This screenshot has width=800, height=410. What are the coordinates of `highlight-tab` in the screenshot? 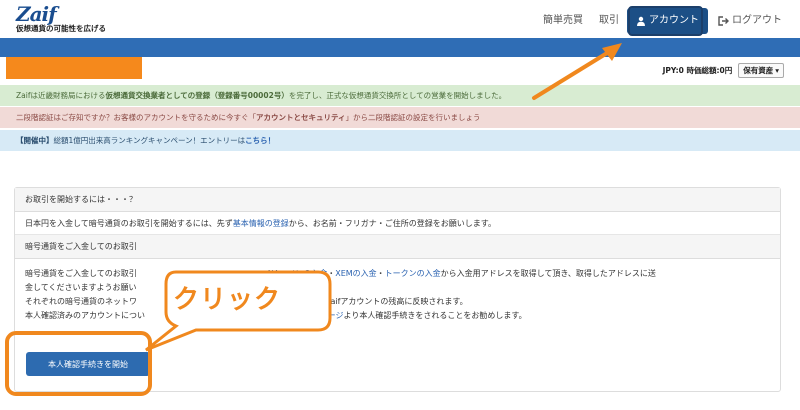 It's located at (74, 68).